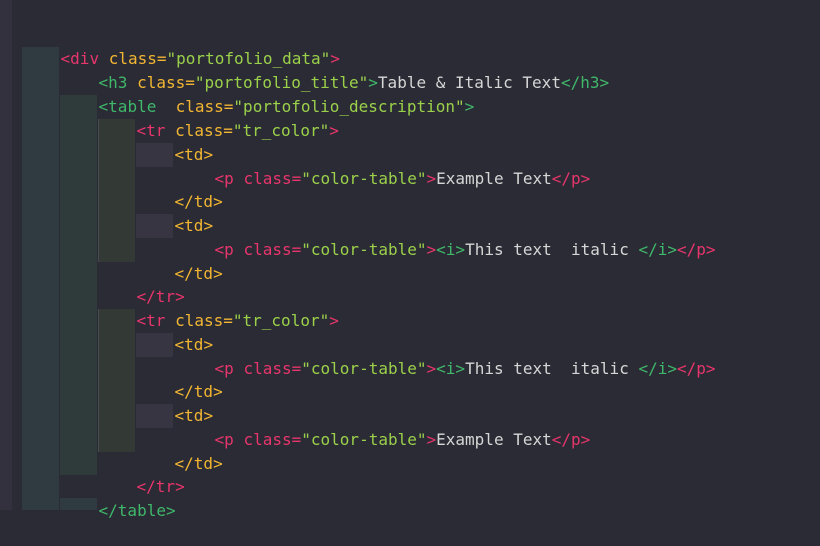  What do you see at coordinates (118, 497) in the screenshot?
I see `code-line-20: </table>` at bounding box center [118, 497].